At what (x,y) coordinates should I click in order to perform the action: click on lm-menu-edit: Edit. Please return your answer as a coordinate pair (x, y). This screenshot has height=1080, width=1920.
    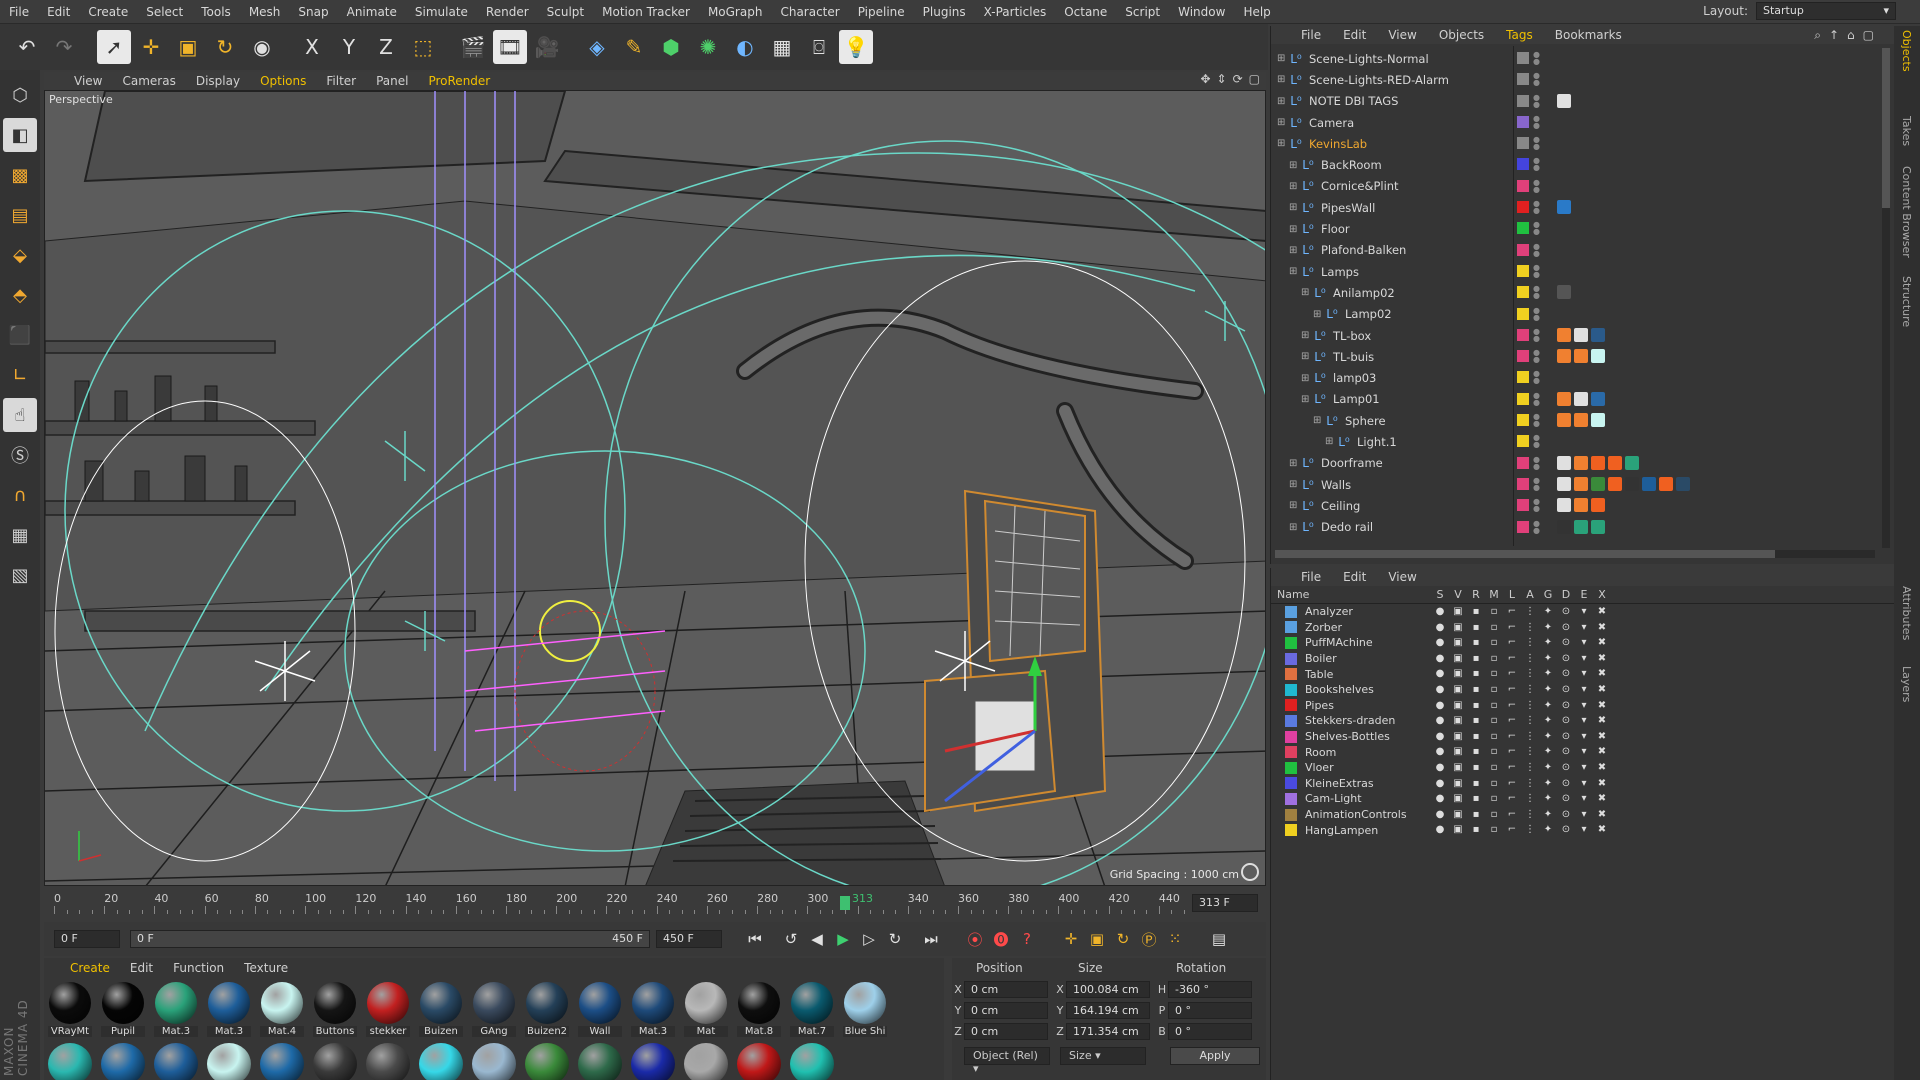
    Looking at the image, I should click on (1354, 577).